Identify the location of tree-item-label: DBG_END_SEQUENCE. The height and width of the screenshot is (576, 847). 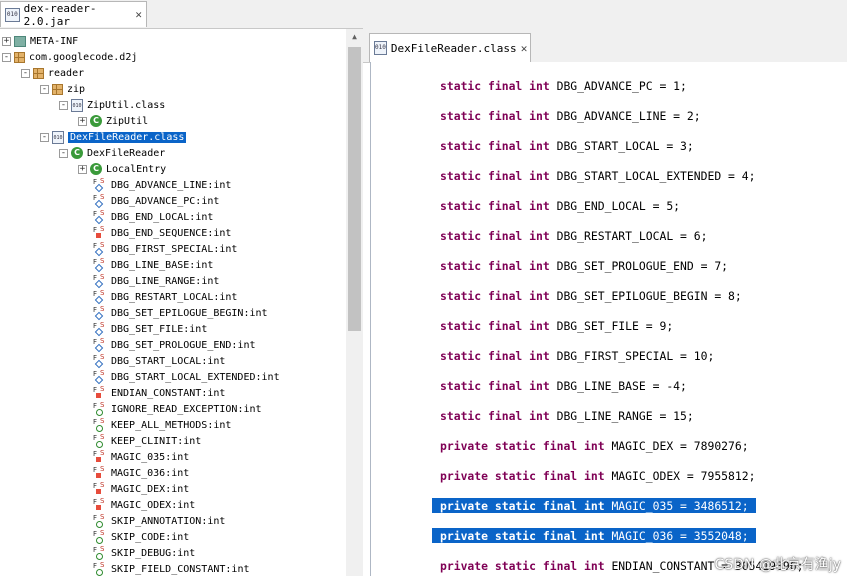
(159, 233).